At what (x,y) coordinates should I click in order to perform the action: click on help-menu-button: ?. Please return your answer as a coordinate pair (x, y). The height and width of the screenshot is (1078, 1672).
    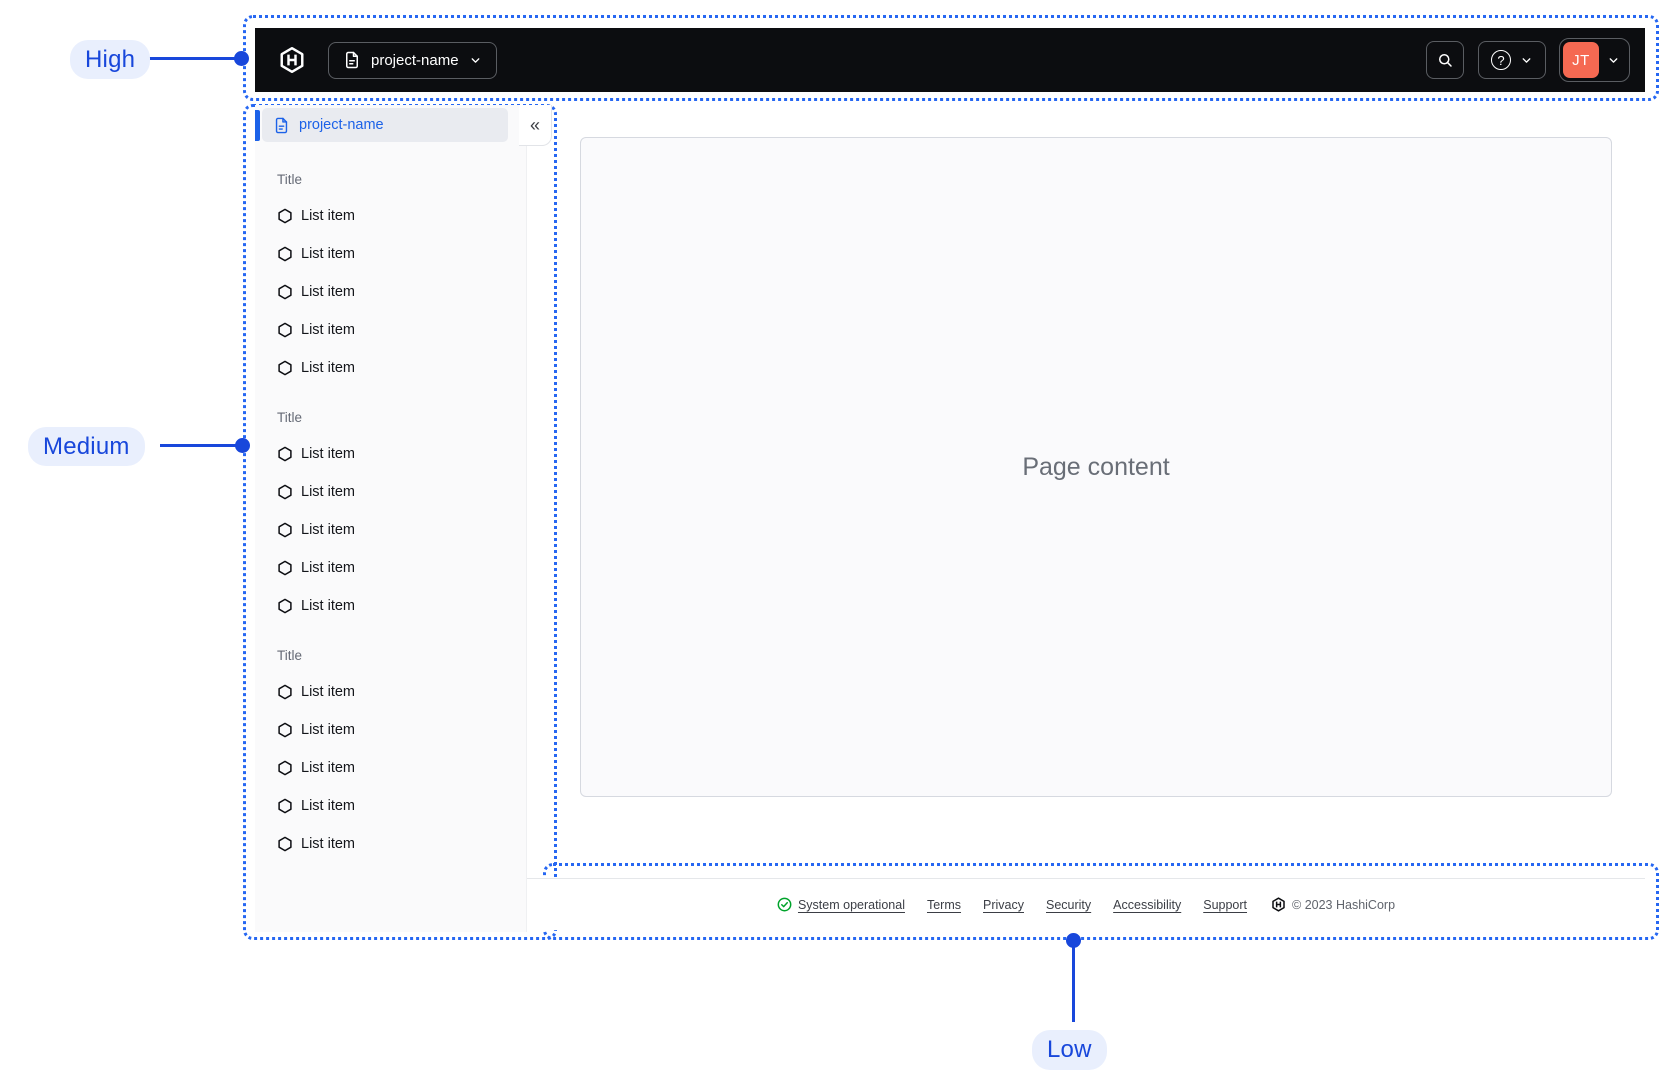
    Looking at the image, I should click on (1512, 60).